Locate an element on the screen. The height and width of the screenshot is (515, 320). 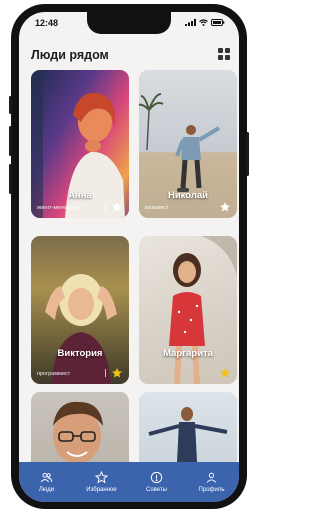
nav-item-profile: Профиль is located at coordinates (212, 482).